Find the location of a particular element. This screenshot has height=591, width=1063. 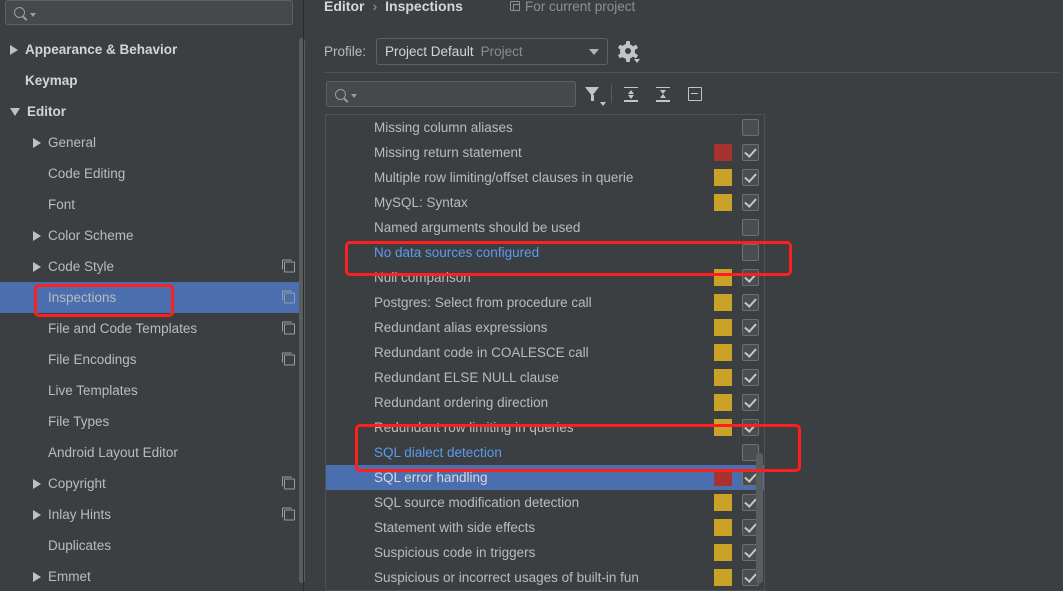

inspection-row: Null comparison is located at coordinates (545, 277).